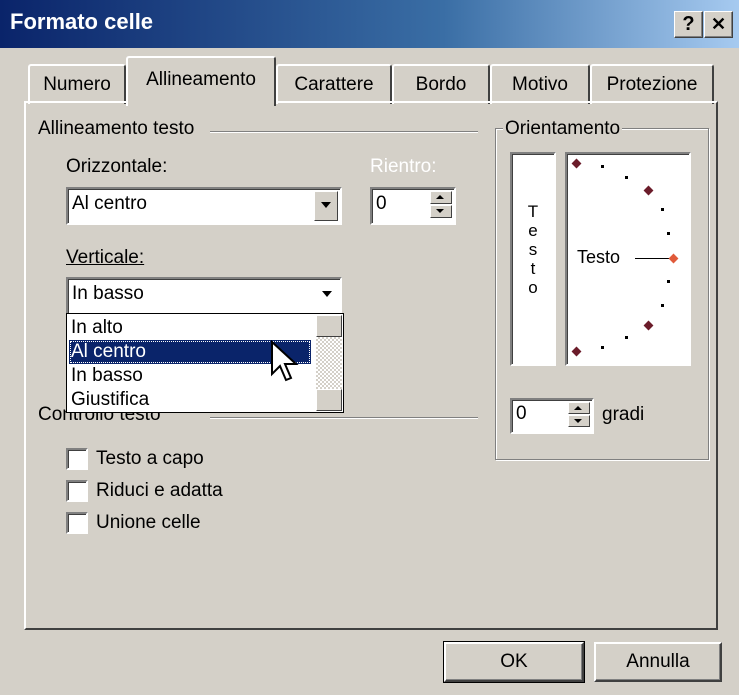 The image size is (739, 695). What do you see at coordinates (563, 129) in the screenshot?
I see `orientation-group-label: Orientamento` at bounding box center [563, 129].